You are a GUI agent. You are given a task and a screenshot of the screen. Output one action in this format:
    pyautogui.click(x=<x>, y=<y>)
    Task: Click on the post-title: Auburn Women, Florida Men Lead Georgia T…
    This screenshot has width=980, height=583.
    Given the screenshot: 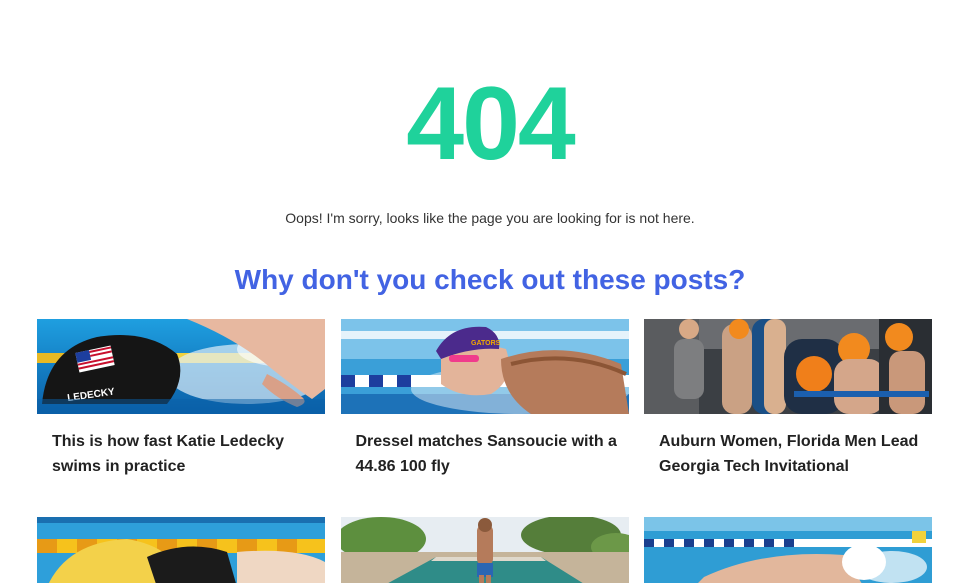 What is the action you would take?
    pyautogui.click(x=788, y=465)
    